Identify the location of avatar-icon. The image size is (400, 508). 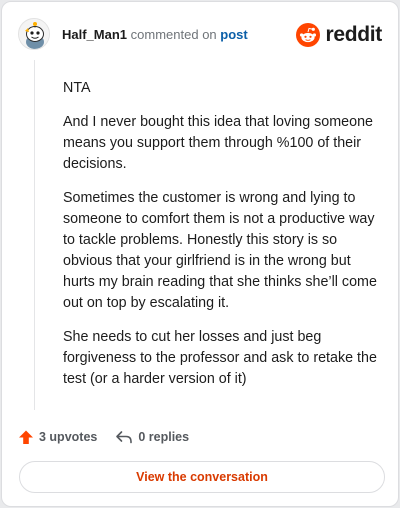
(34, 34).